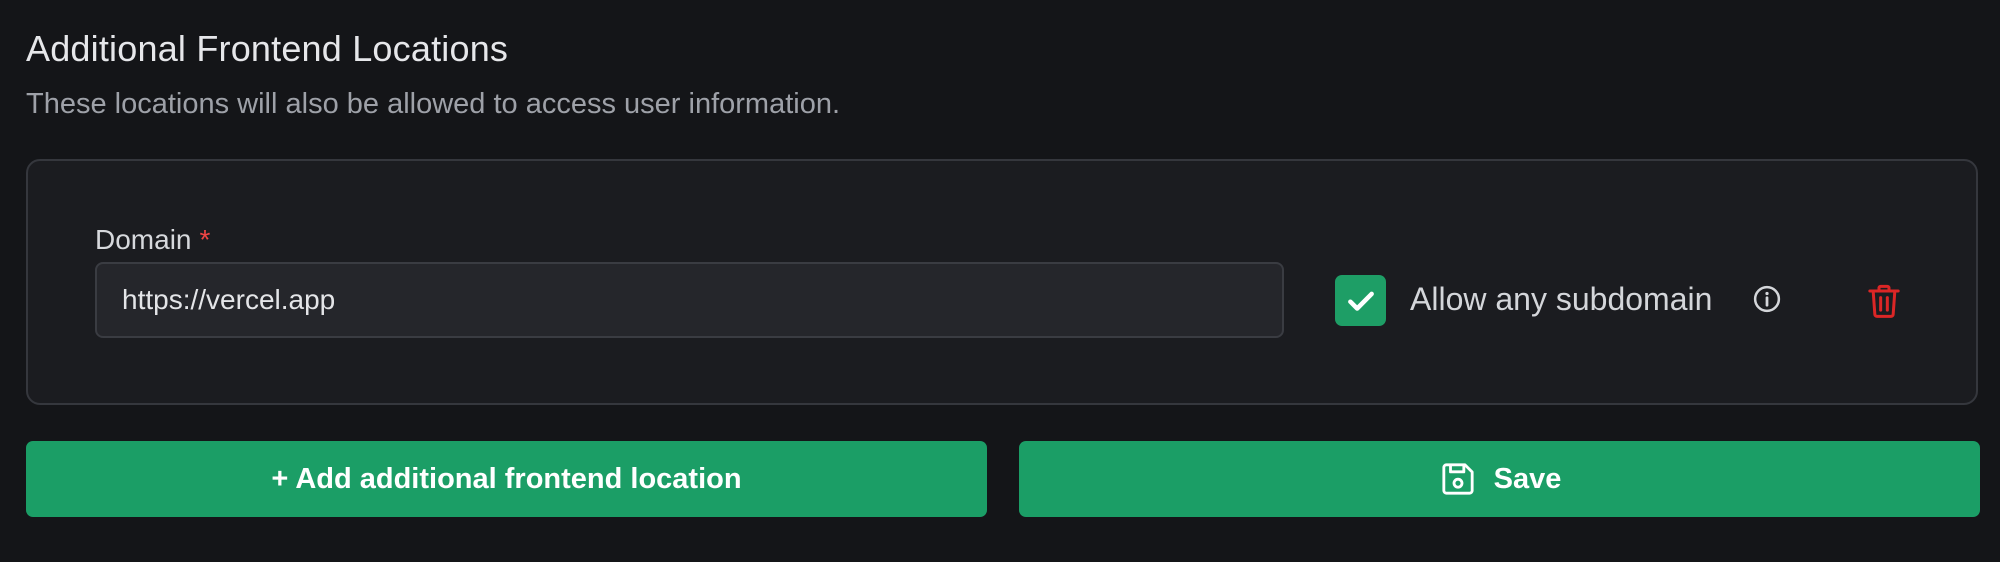 Image resolution: width=2000 pixels, height=562 pixels. I want to click on domain-label-text: Domain, so click(143, 239).